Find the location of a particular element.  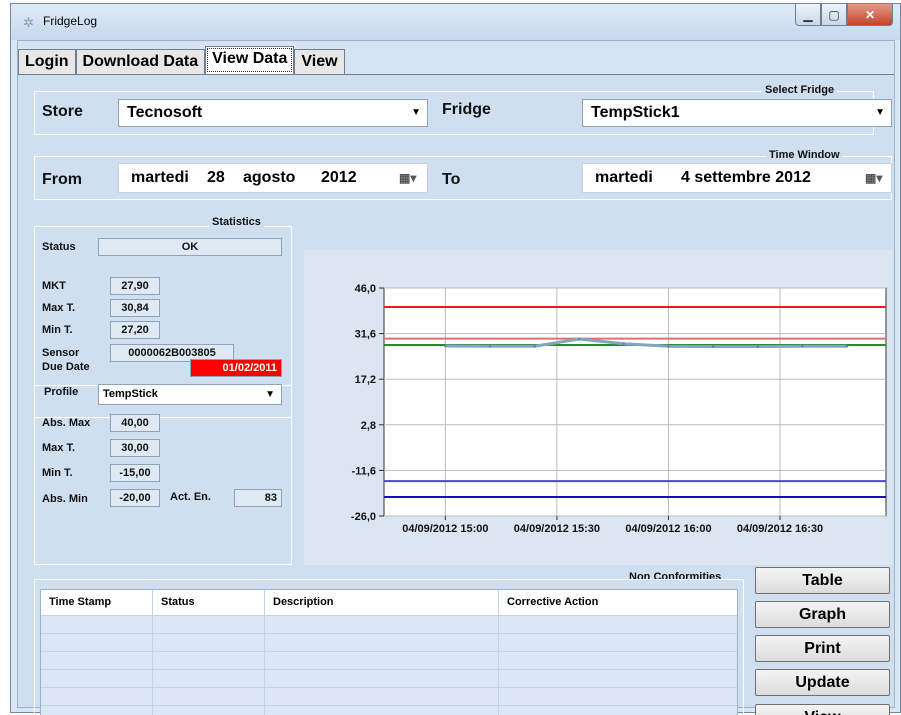

fridge-label: Fridge is located at coordinates (466, 109).